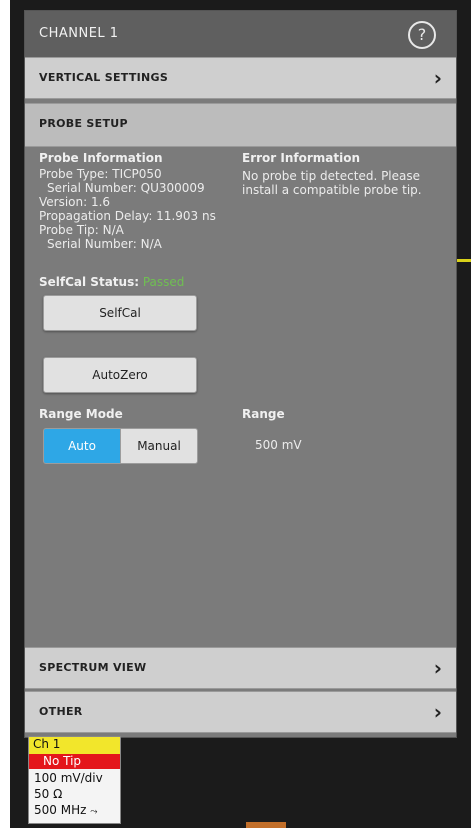 This screenshot has width=471, height=828. What do you see at coordinates (78, 749) in the screenshot?
I see `badge-pointer-icon` at bounding box center [78, 749].